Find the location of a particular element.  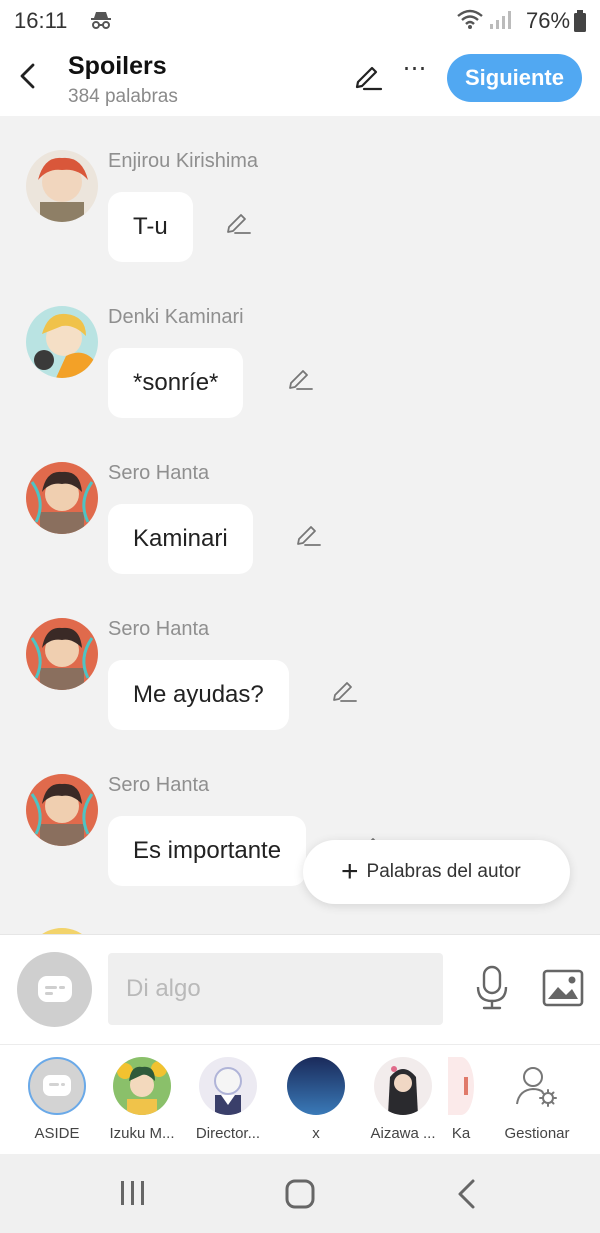

word-count: 384 palabras is located at coordinates (123, 96).